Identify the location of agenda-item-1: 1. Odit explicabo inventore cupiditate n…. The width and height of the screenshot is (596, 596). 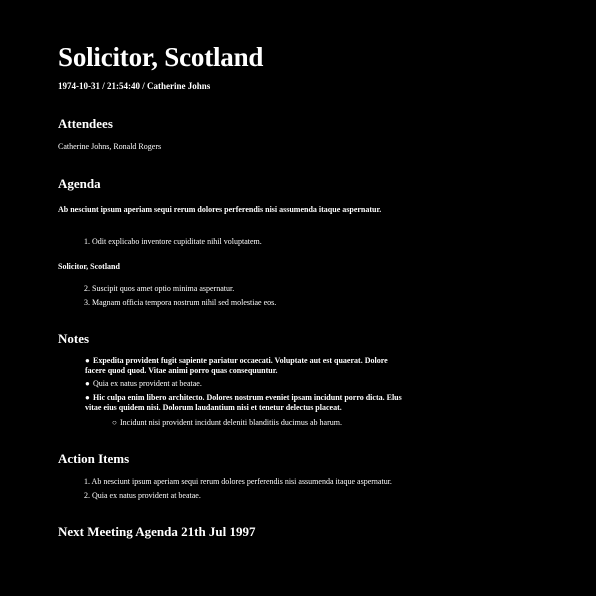
(173, 241).